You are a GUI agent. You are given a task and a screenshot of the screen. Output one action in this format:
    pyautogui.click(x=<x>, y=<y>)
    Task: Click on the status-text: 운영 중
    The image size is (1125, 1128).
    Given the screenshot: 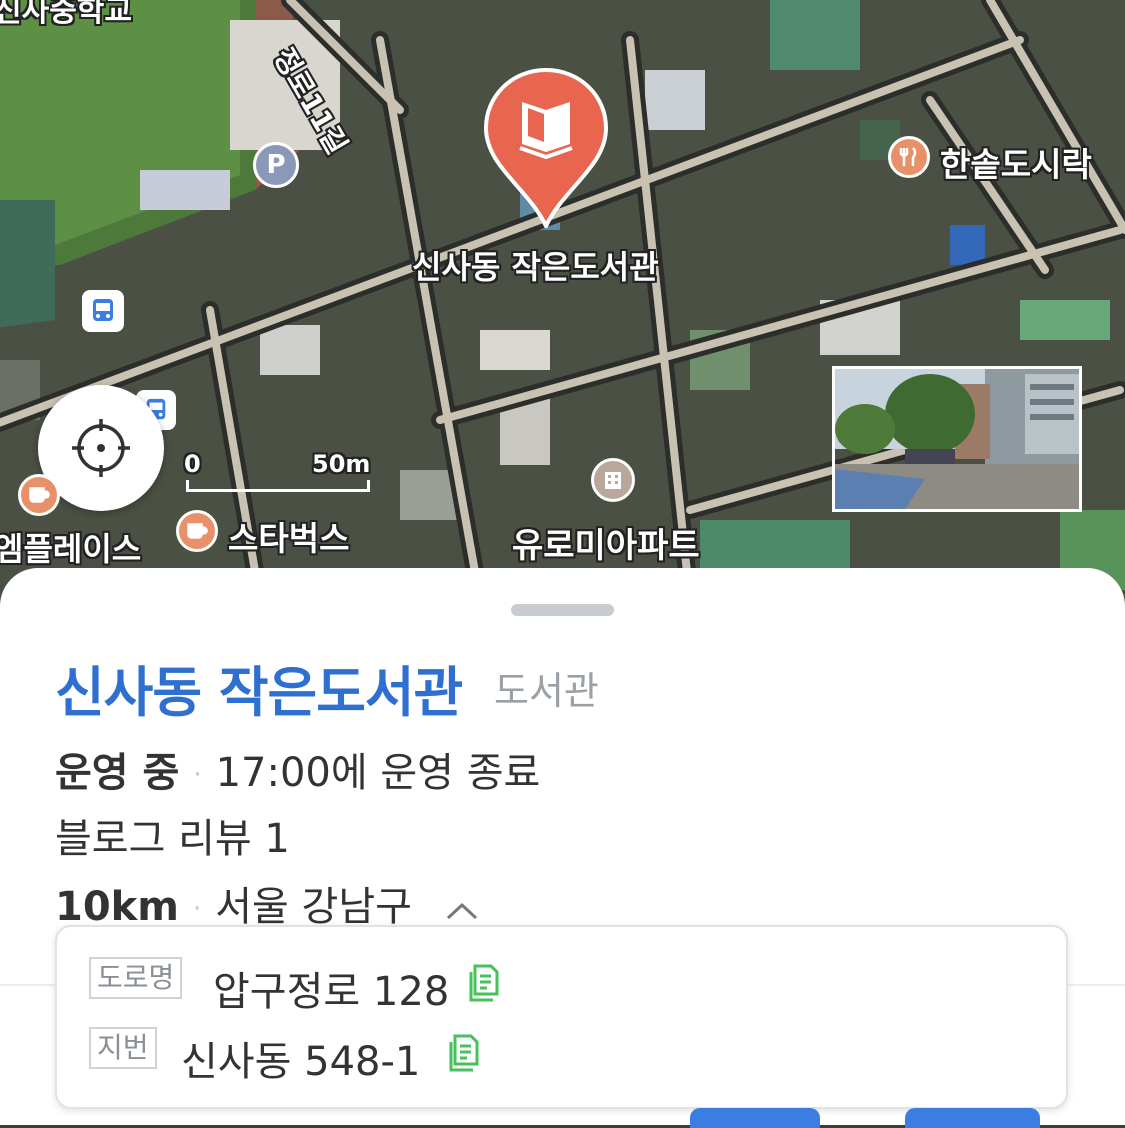 What is the action you would take?
    pyautogui.click(x=117, y=773)
    